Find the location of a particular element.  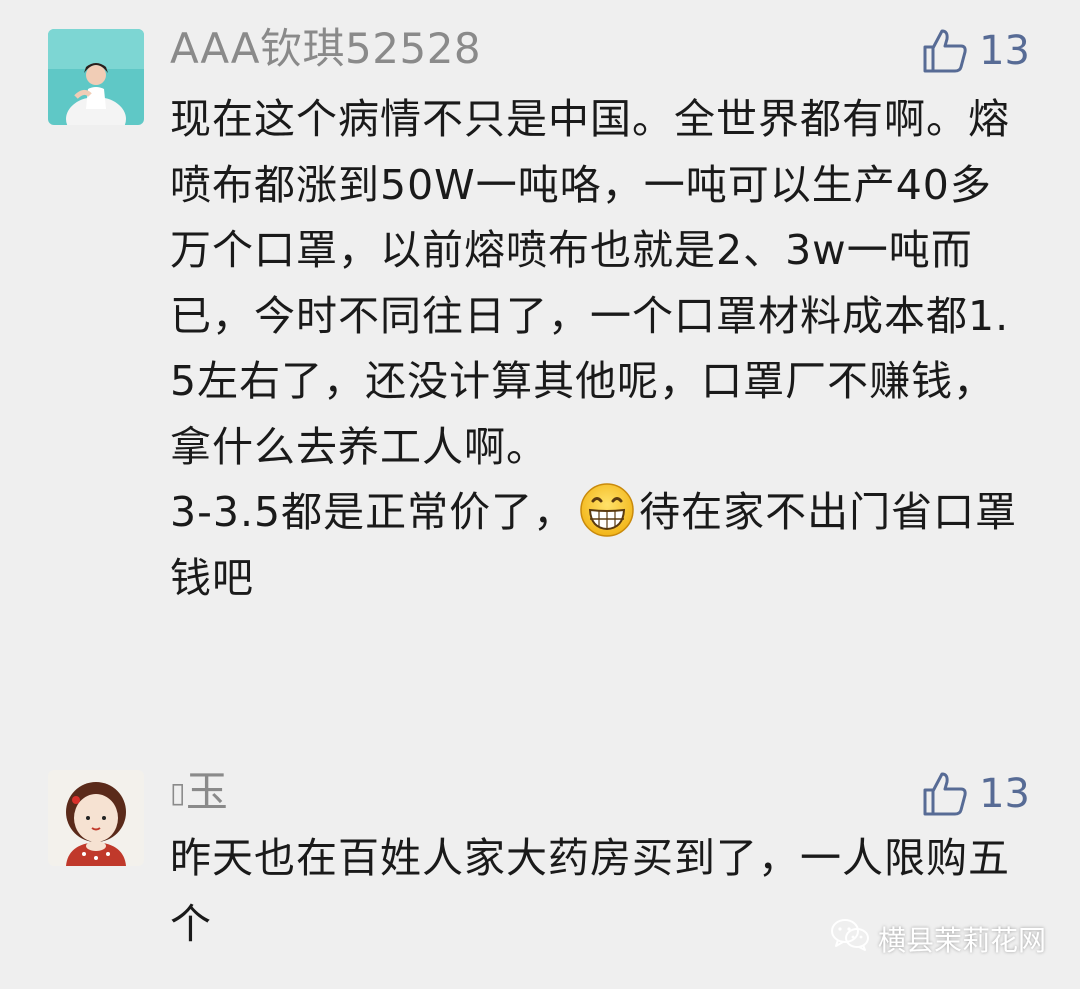

comment-paragraph: 3-3.5都是正常价了， 待在家不出门省口罩钱吧 is located at coordinates (600, 545).